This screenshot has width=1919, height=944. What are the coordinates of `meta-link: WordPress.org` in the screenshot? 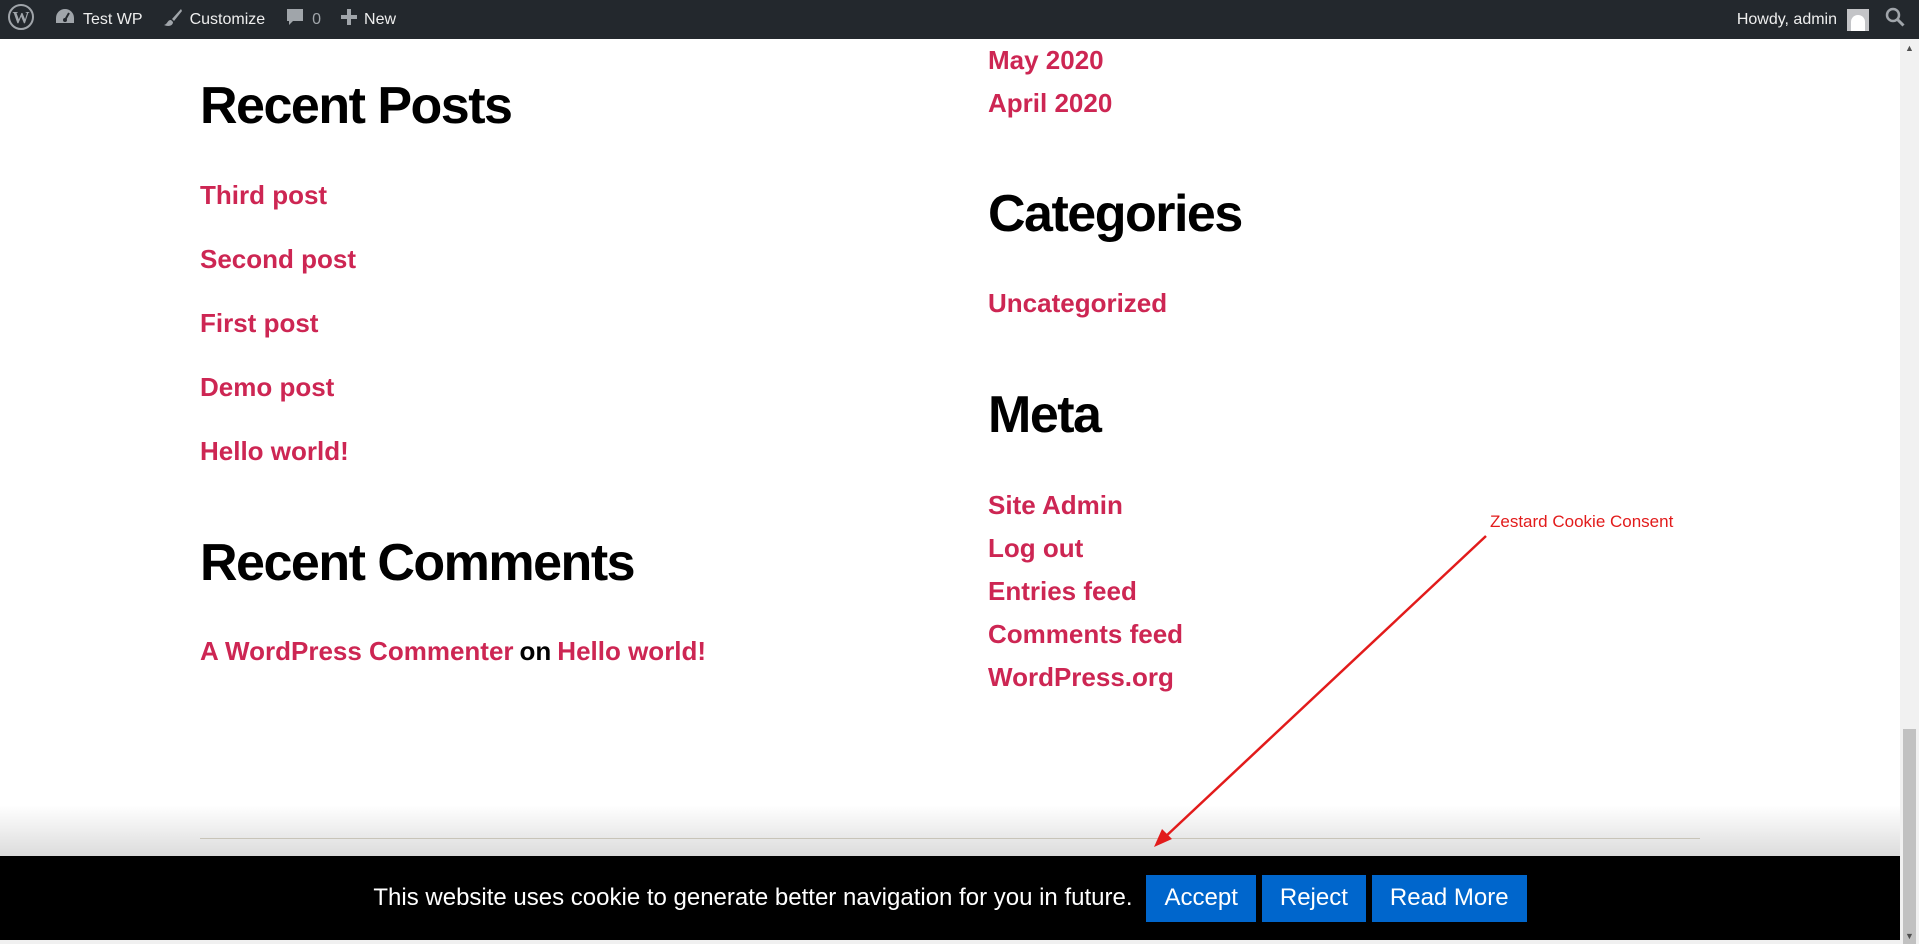 It's located at (1081, 677).